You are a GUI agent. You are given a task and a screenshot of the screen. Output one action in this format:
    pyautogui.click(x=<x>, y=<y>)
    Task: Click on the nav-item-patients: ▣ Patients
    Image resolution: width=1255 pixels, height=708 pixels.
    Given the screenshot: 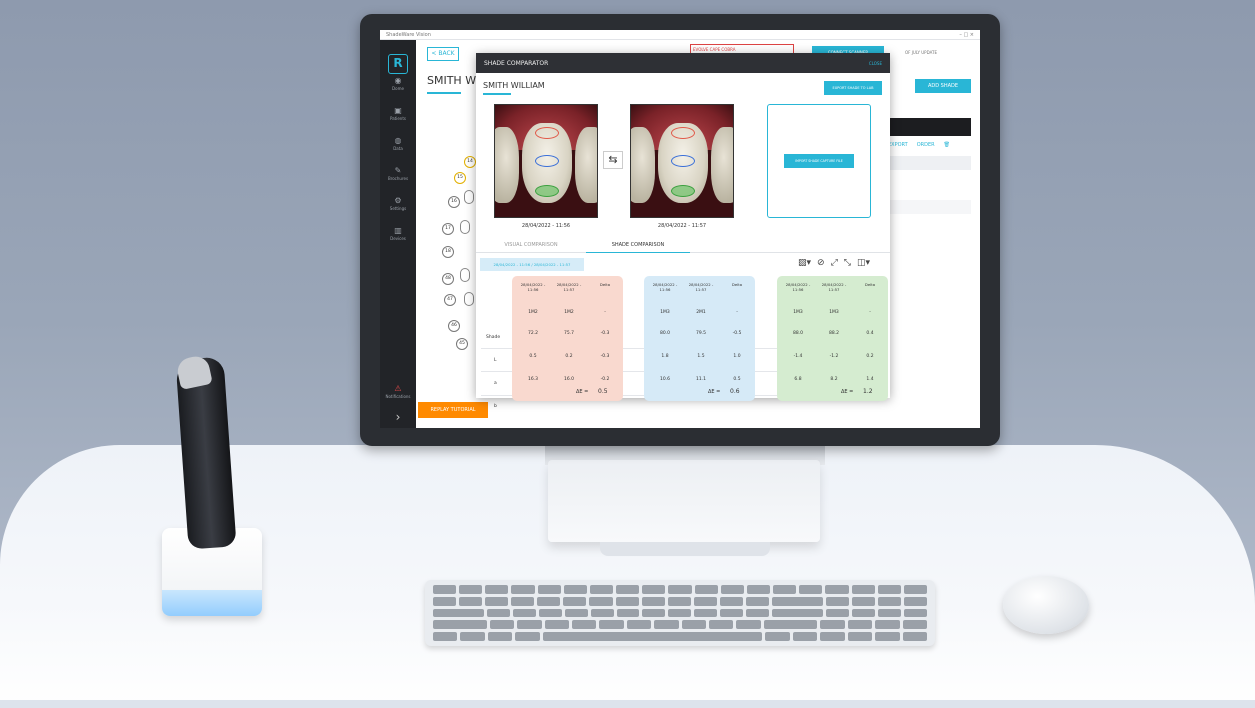 What is the action you would take?
    pyautogui.click(x=398, y=113)
    